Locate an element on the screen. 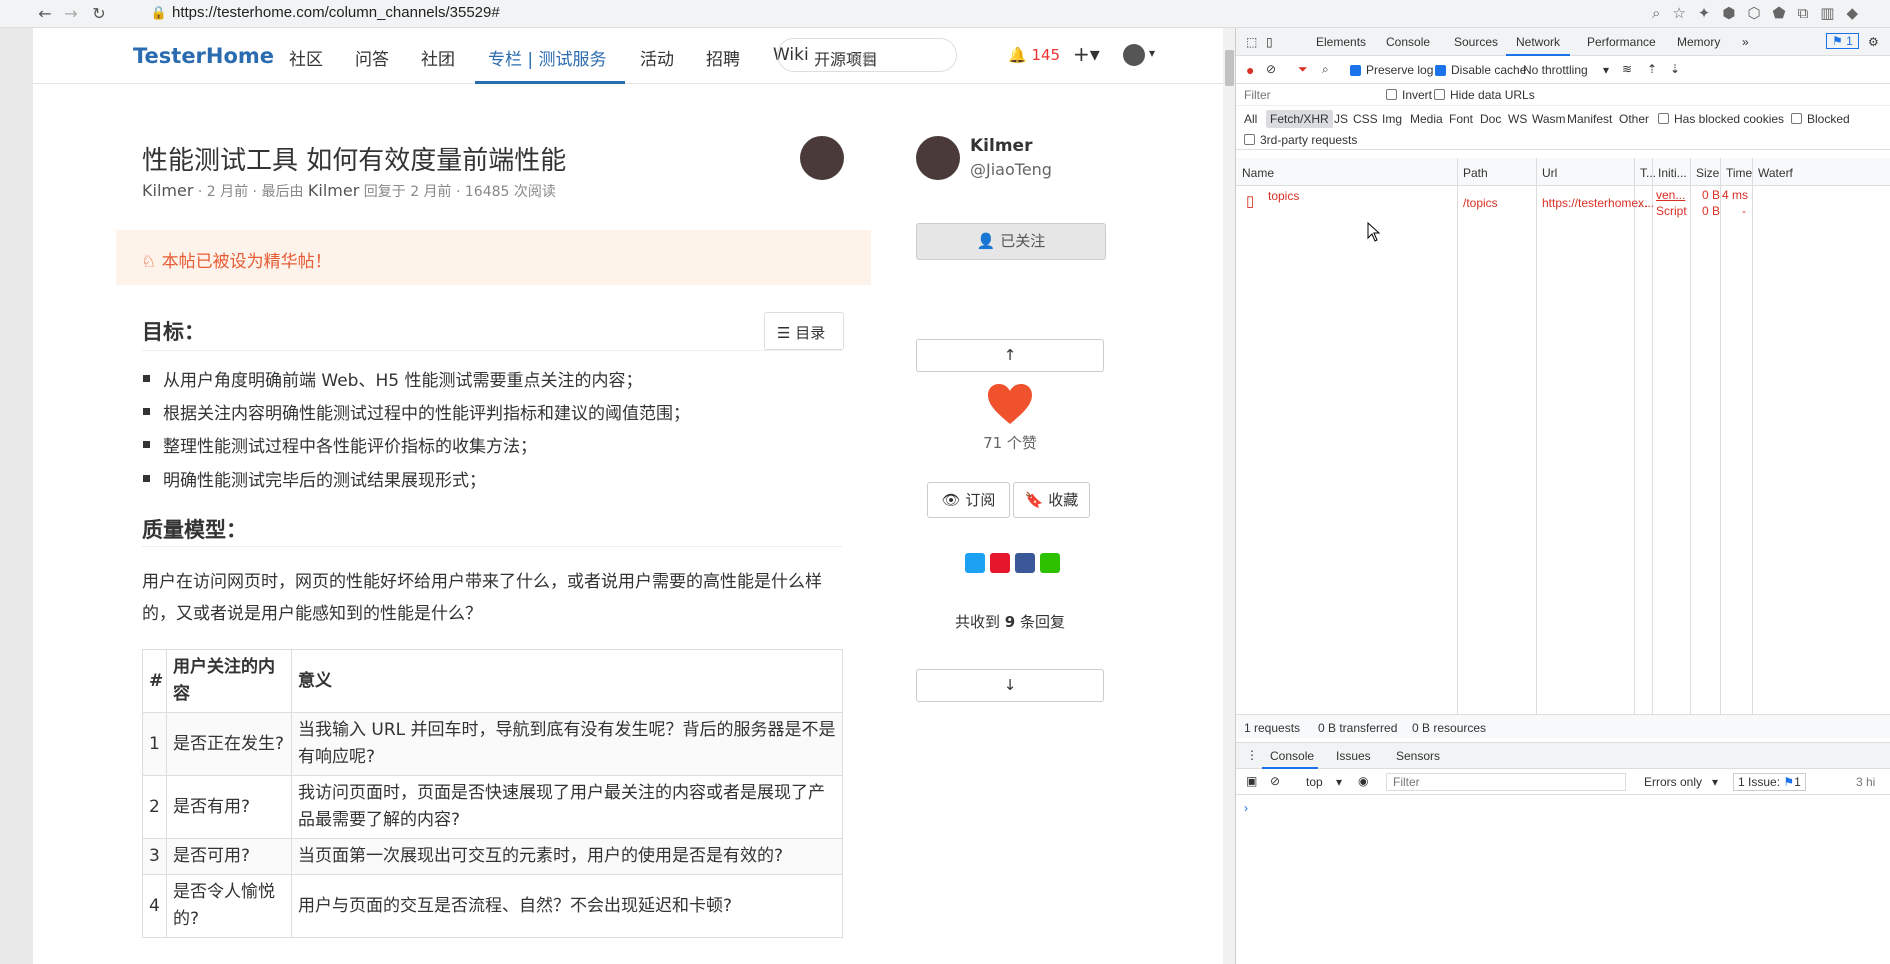  user-avatar is located at coordinates (1134, 55).